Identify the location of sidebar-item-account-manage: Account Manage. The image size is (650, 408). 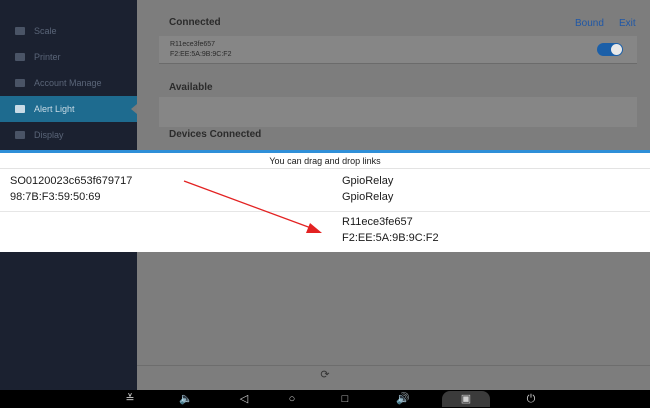
(68, 83).